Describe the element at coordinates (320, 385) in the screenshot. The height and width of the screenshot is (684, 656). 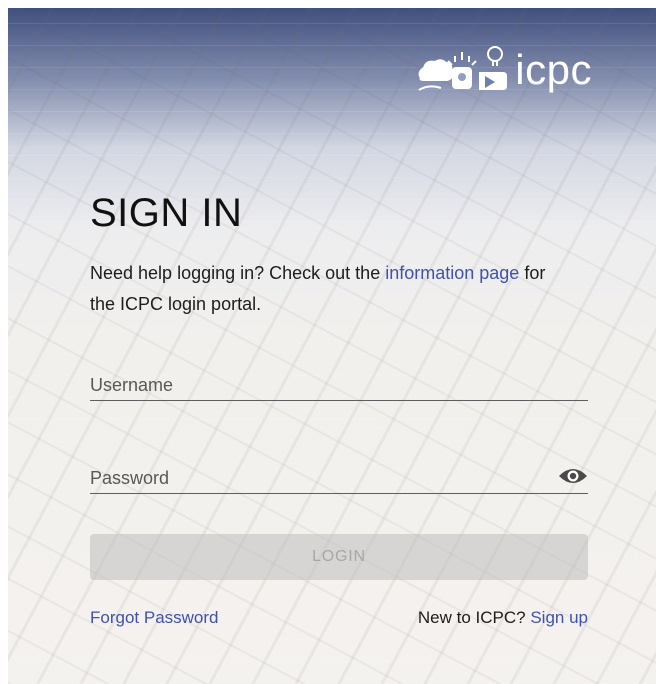
I see `username-input` at that location.